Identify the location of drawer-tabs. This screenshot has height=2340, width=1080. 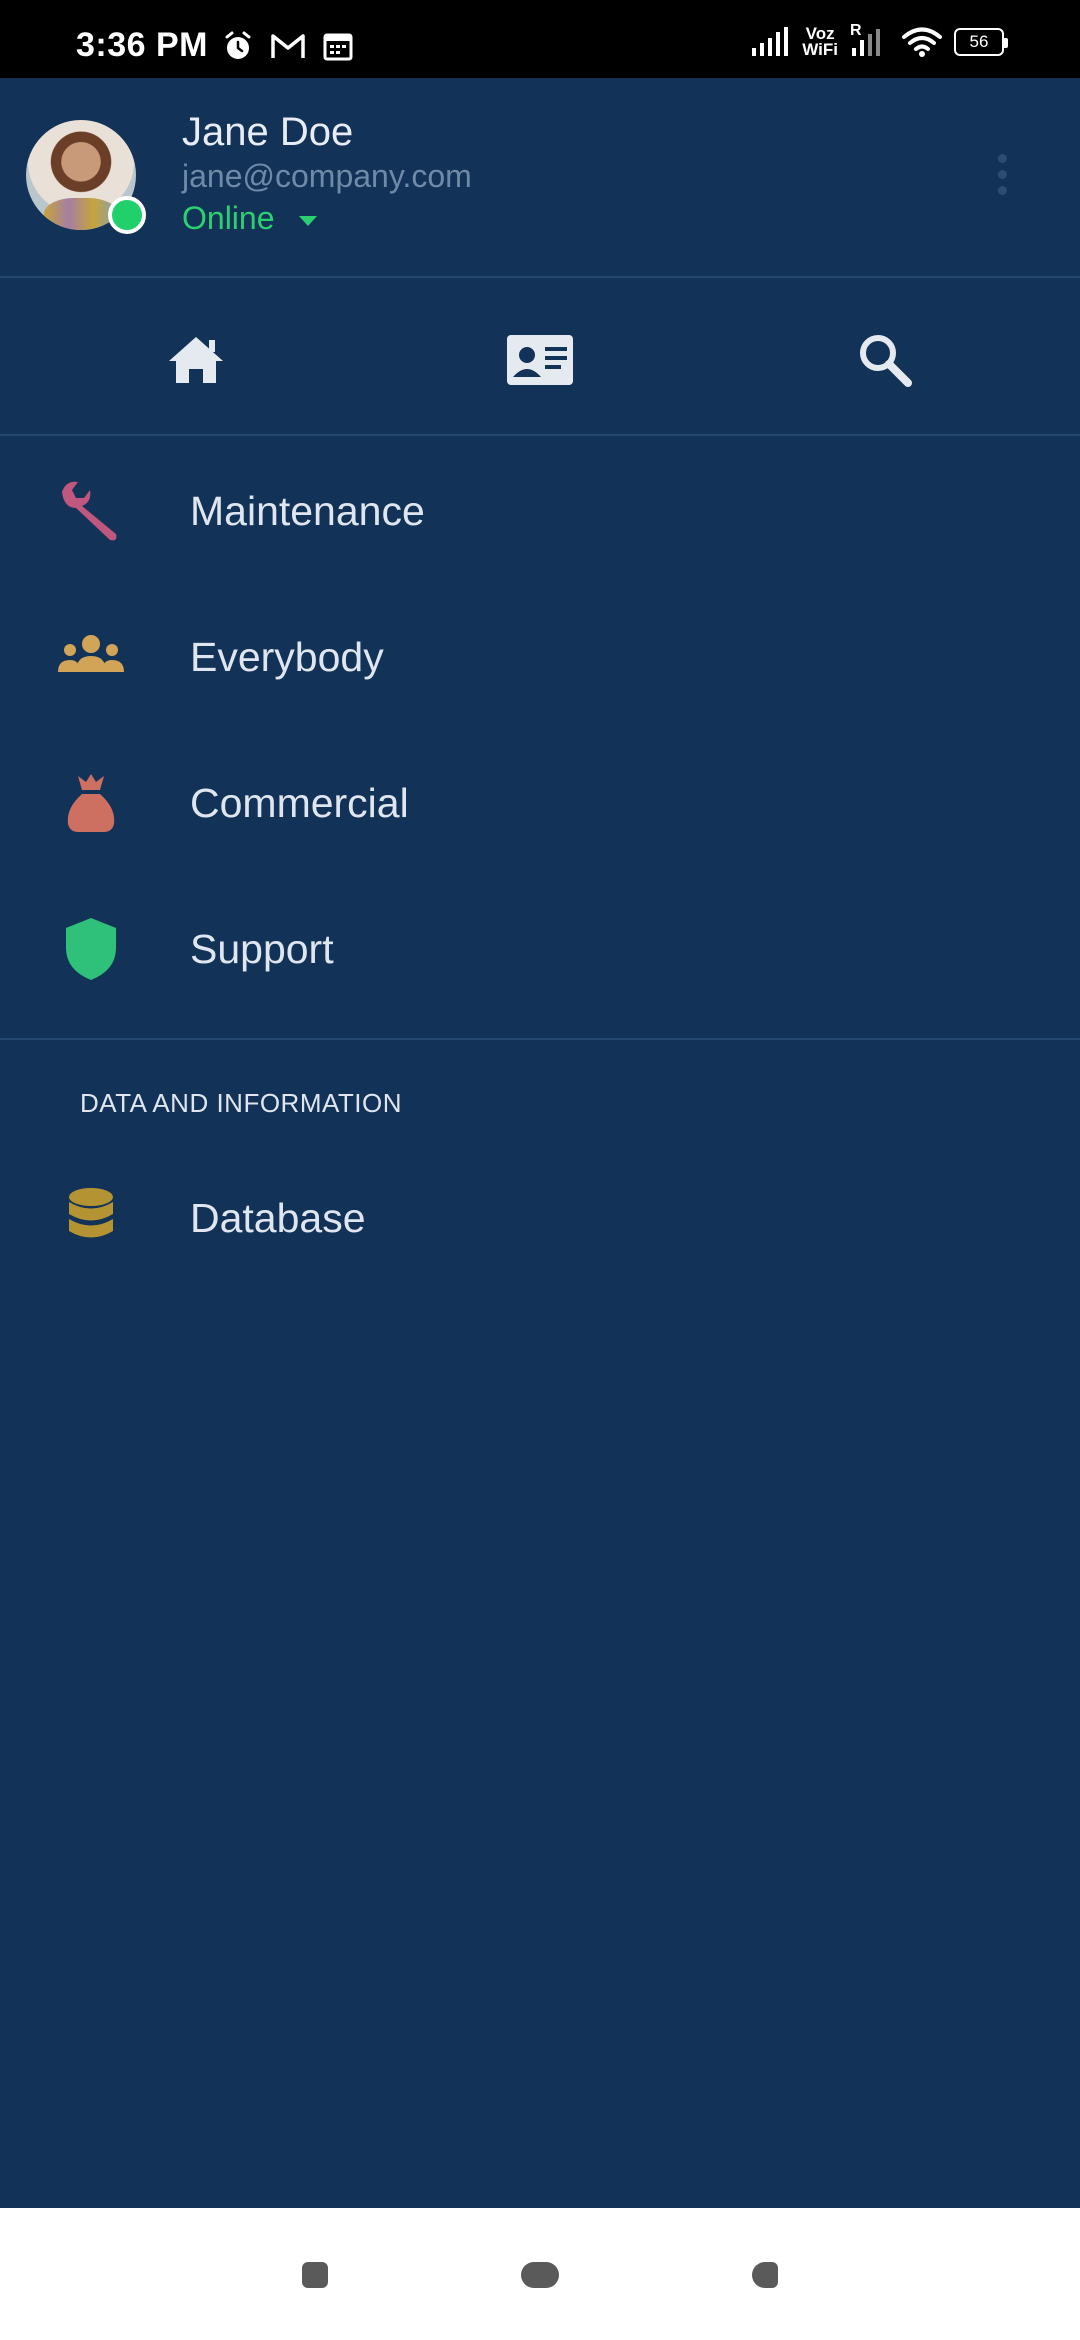
(540, 358).